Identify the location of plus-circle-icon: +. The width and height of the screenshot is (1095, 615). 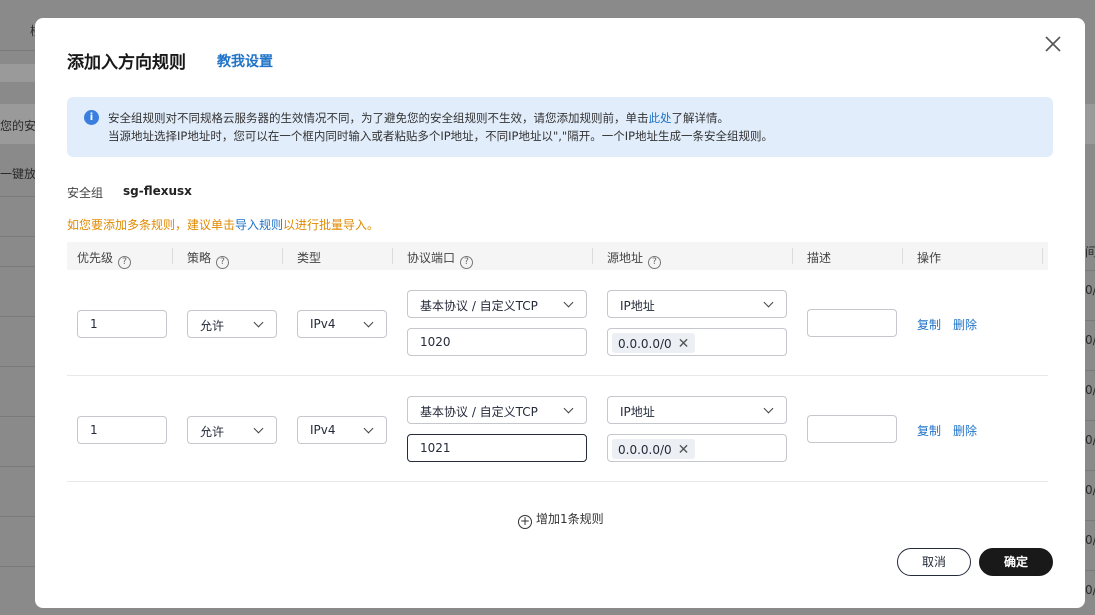
(525, 521).